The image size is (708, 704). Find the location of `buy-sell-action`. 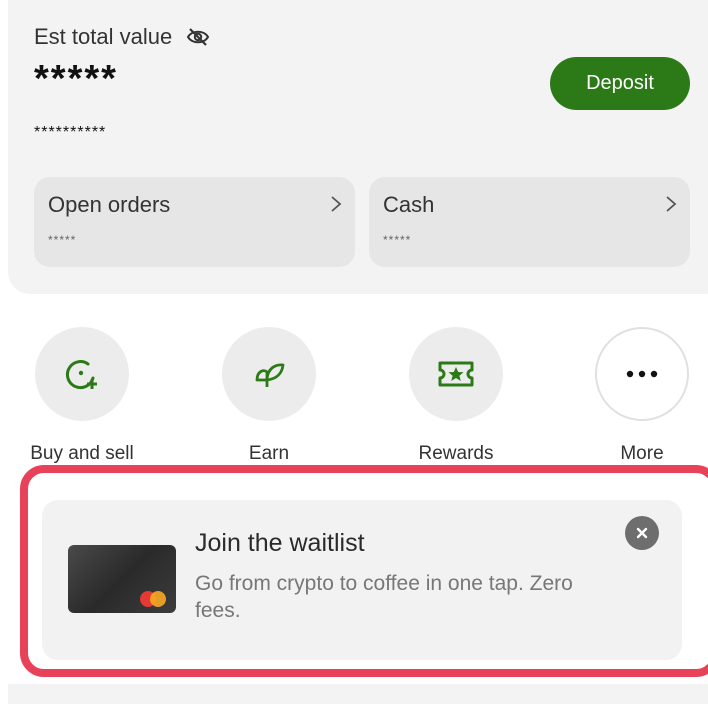

buy-sell-action is located at coordinates (82, 374).